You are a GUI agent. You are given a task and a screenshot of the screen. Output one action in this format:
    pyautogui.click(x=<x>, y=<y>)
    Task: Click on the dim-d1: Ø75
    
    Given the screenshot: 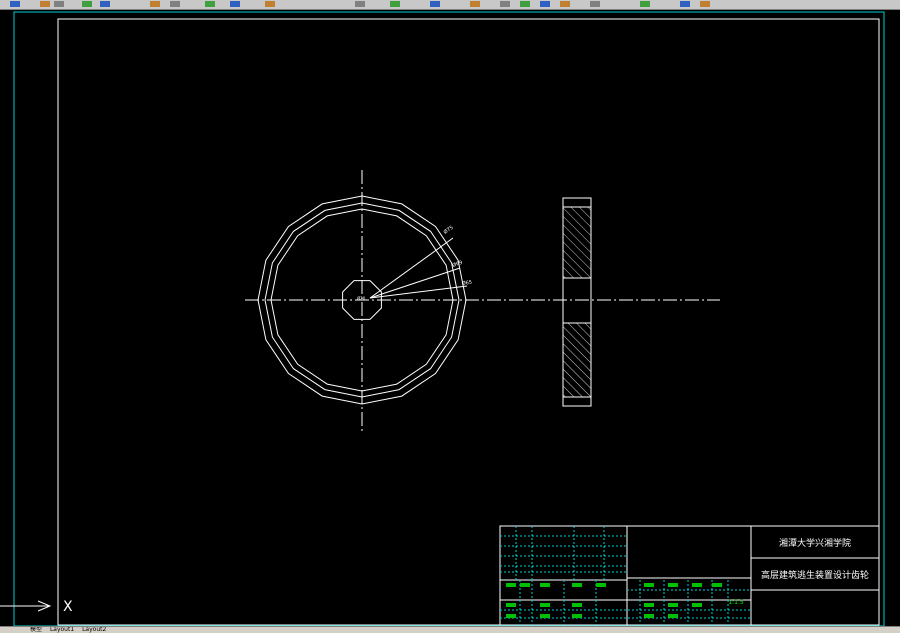 What is the action you would take?
    pyautogui.click(x=448, y=230)
    